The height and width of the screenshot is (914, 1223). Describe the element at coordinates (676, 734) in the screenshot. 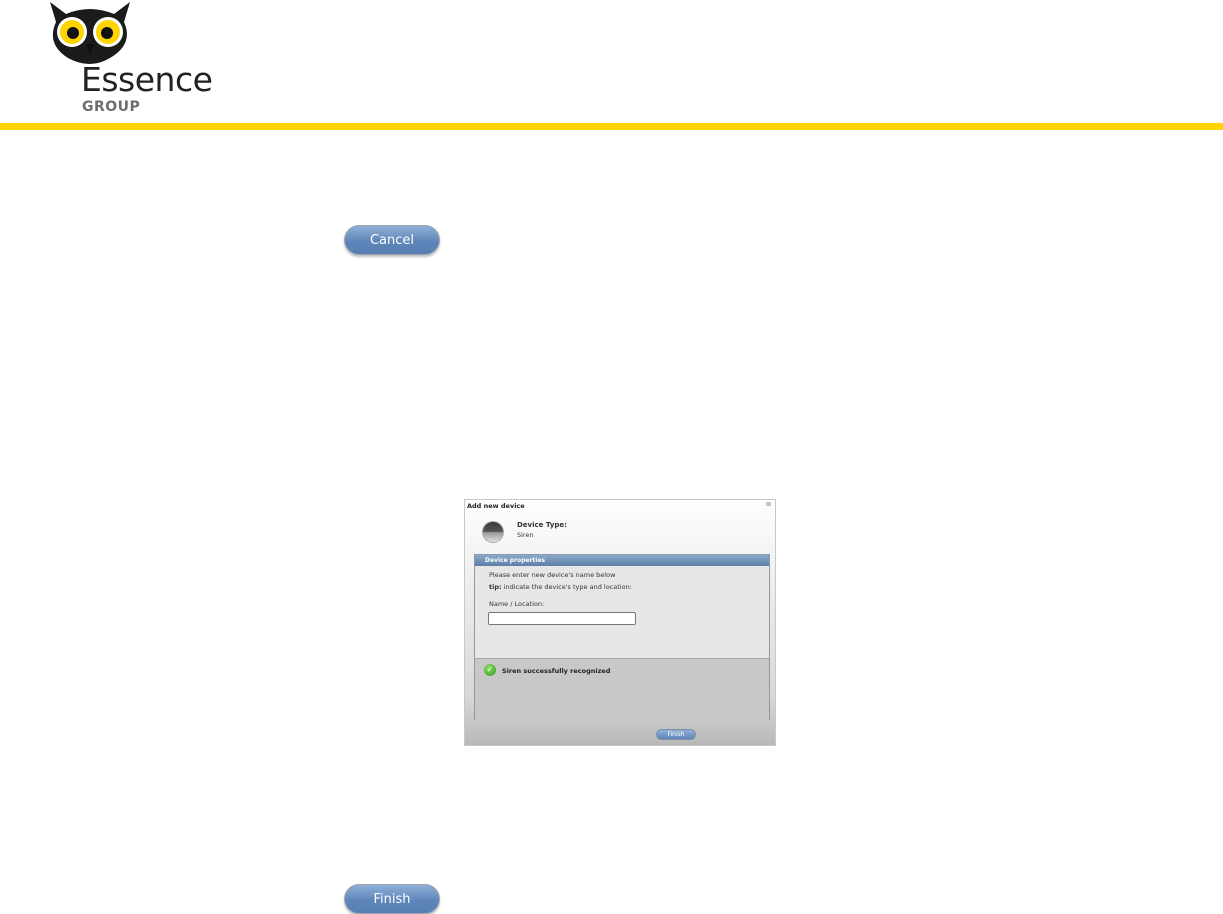

I see `dialog-finish-button: Finish` at that location.